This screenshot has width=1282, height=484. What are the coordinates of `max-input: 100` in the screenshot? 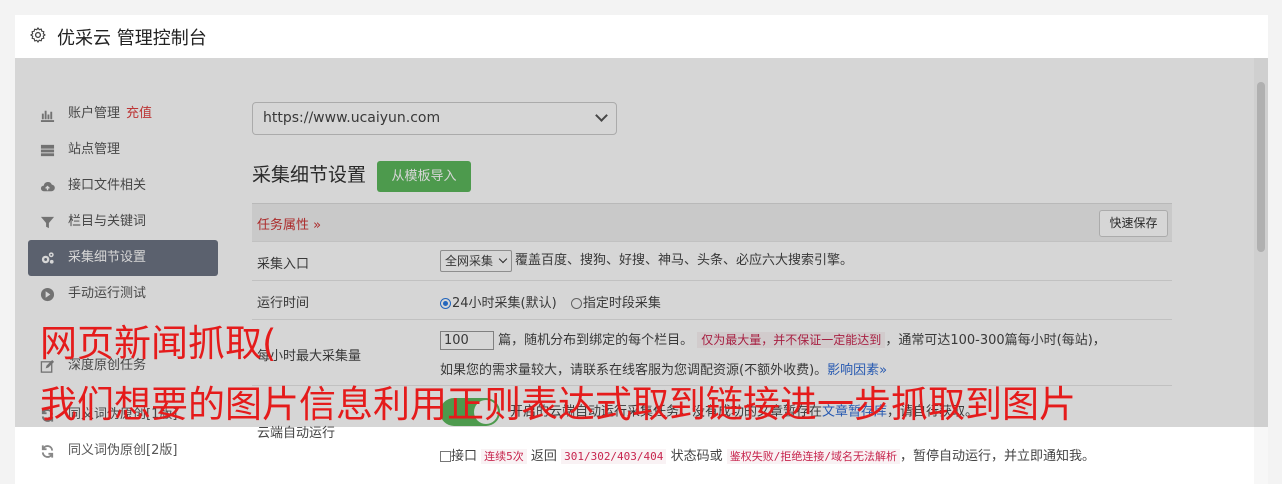 It's located at (467, 340).